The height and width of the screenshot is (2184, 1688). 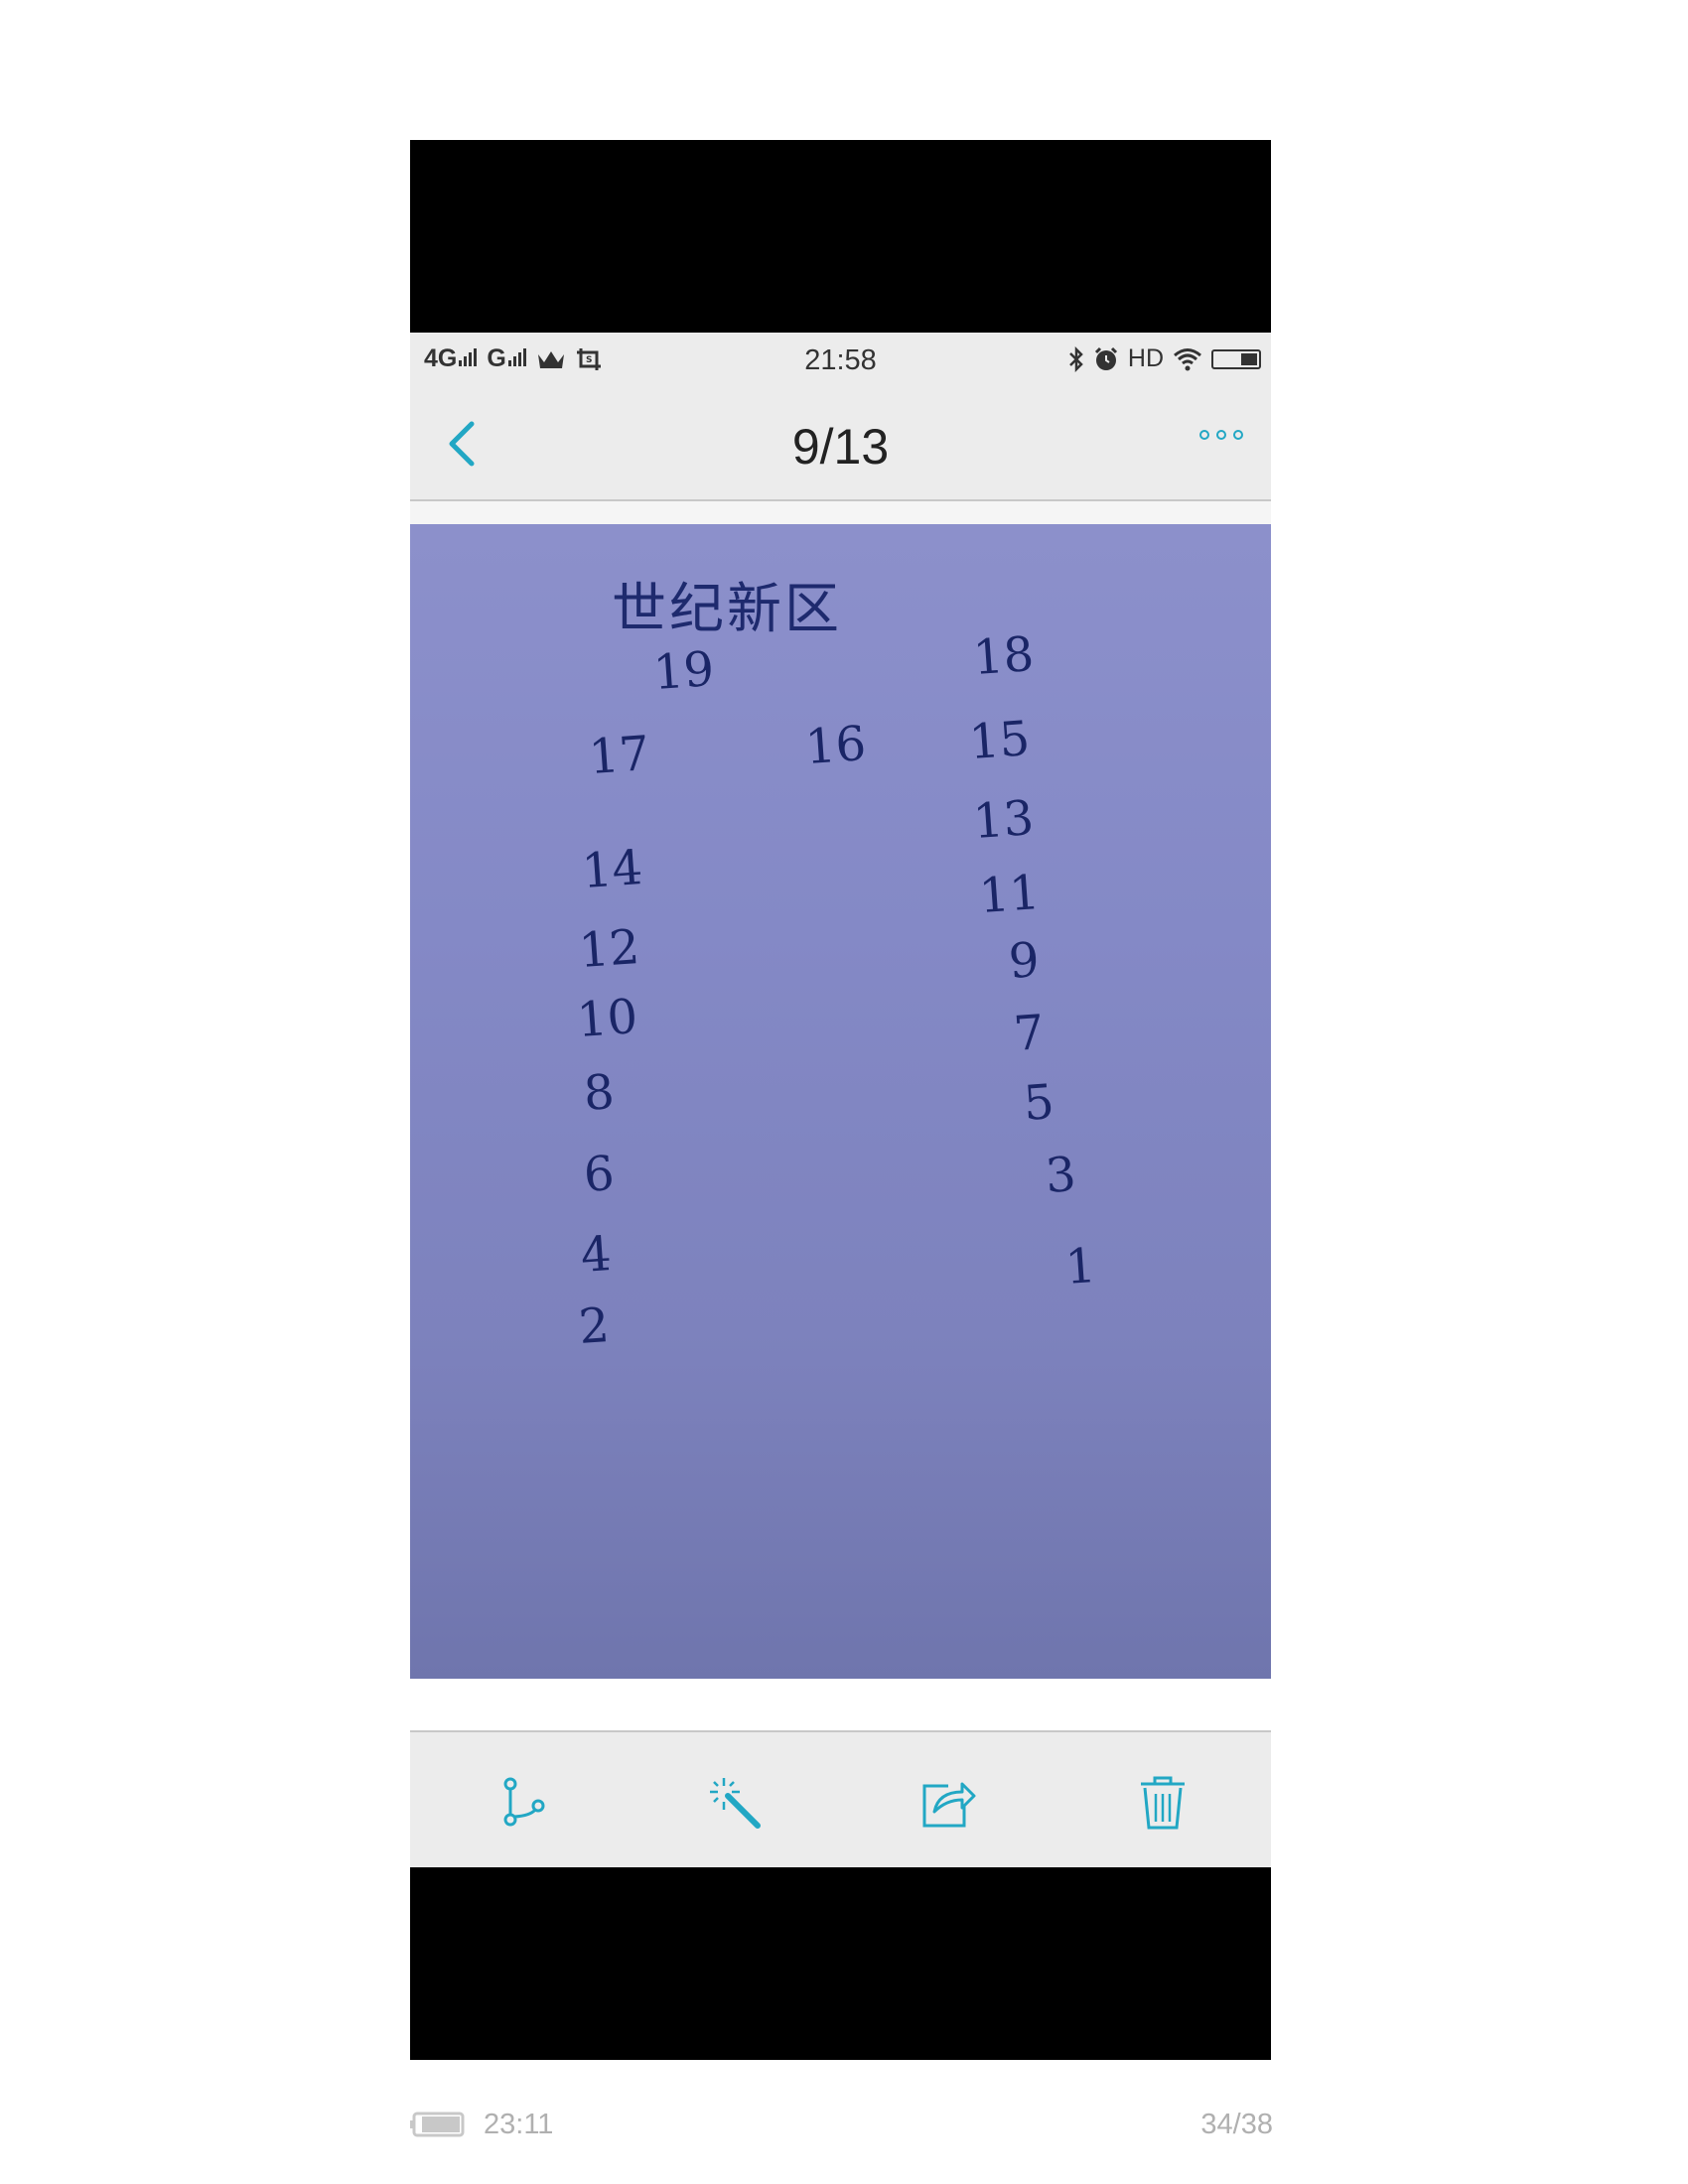 I want to click on photo-title: 世纪新区, so click(x=727, y=608).